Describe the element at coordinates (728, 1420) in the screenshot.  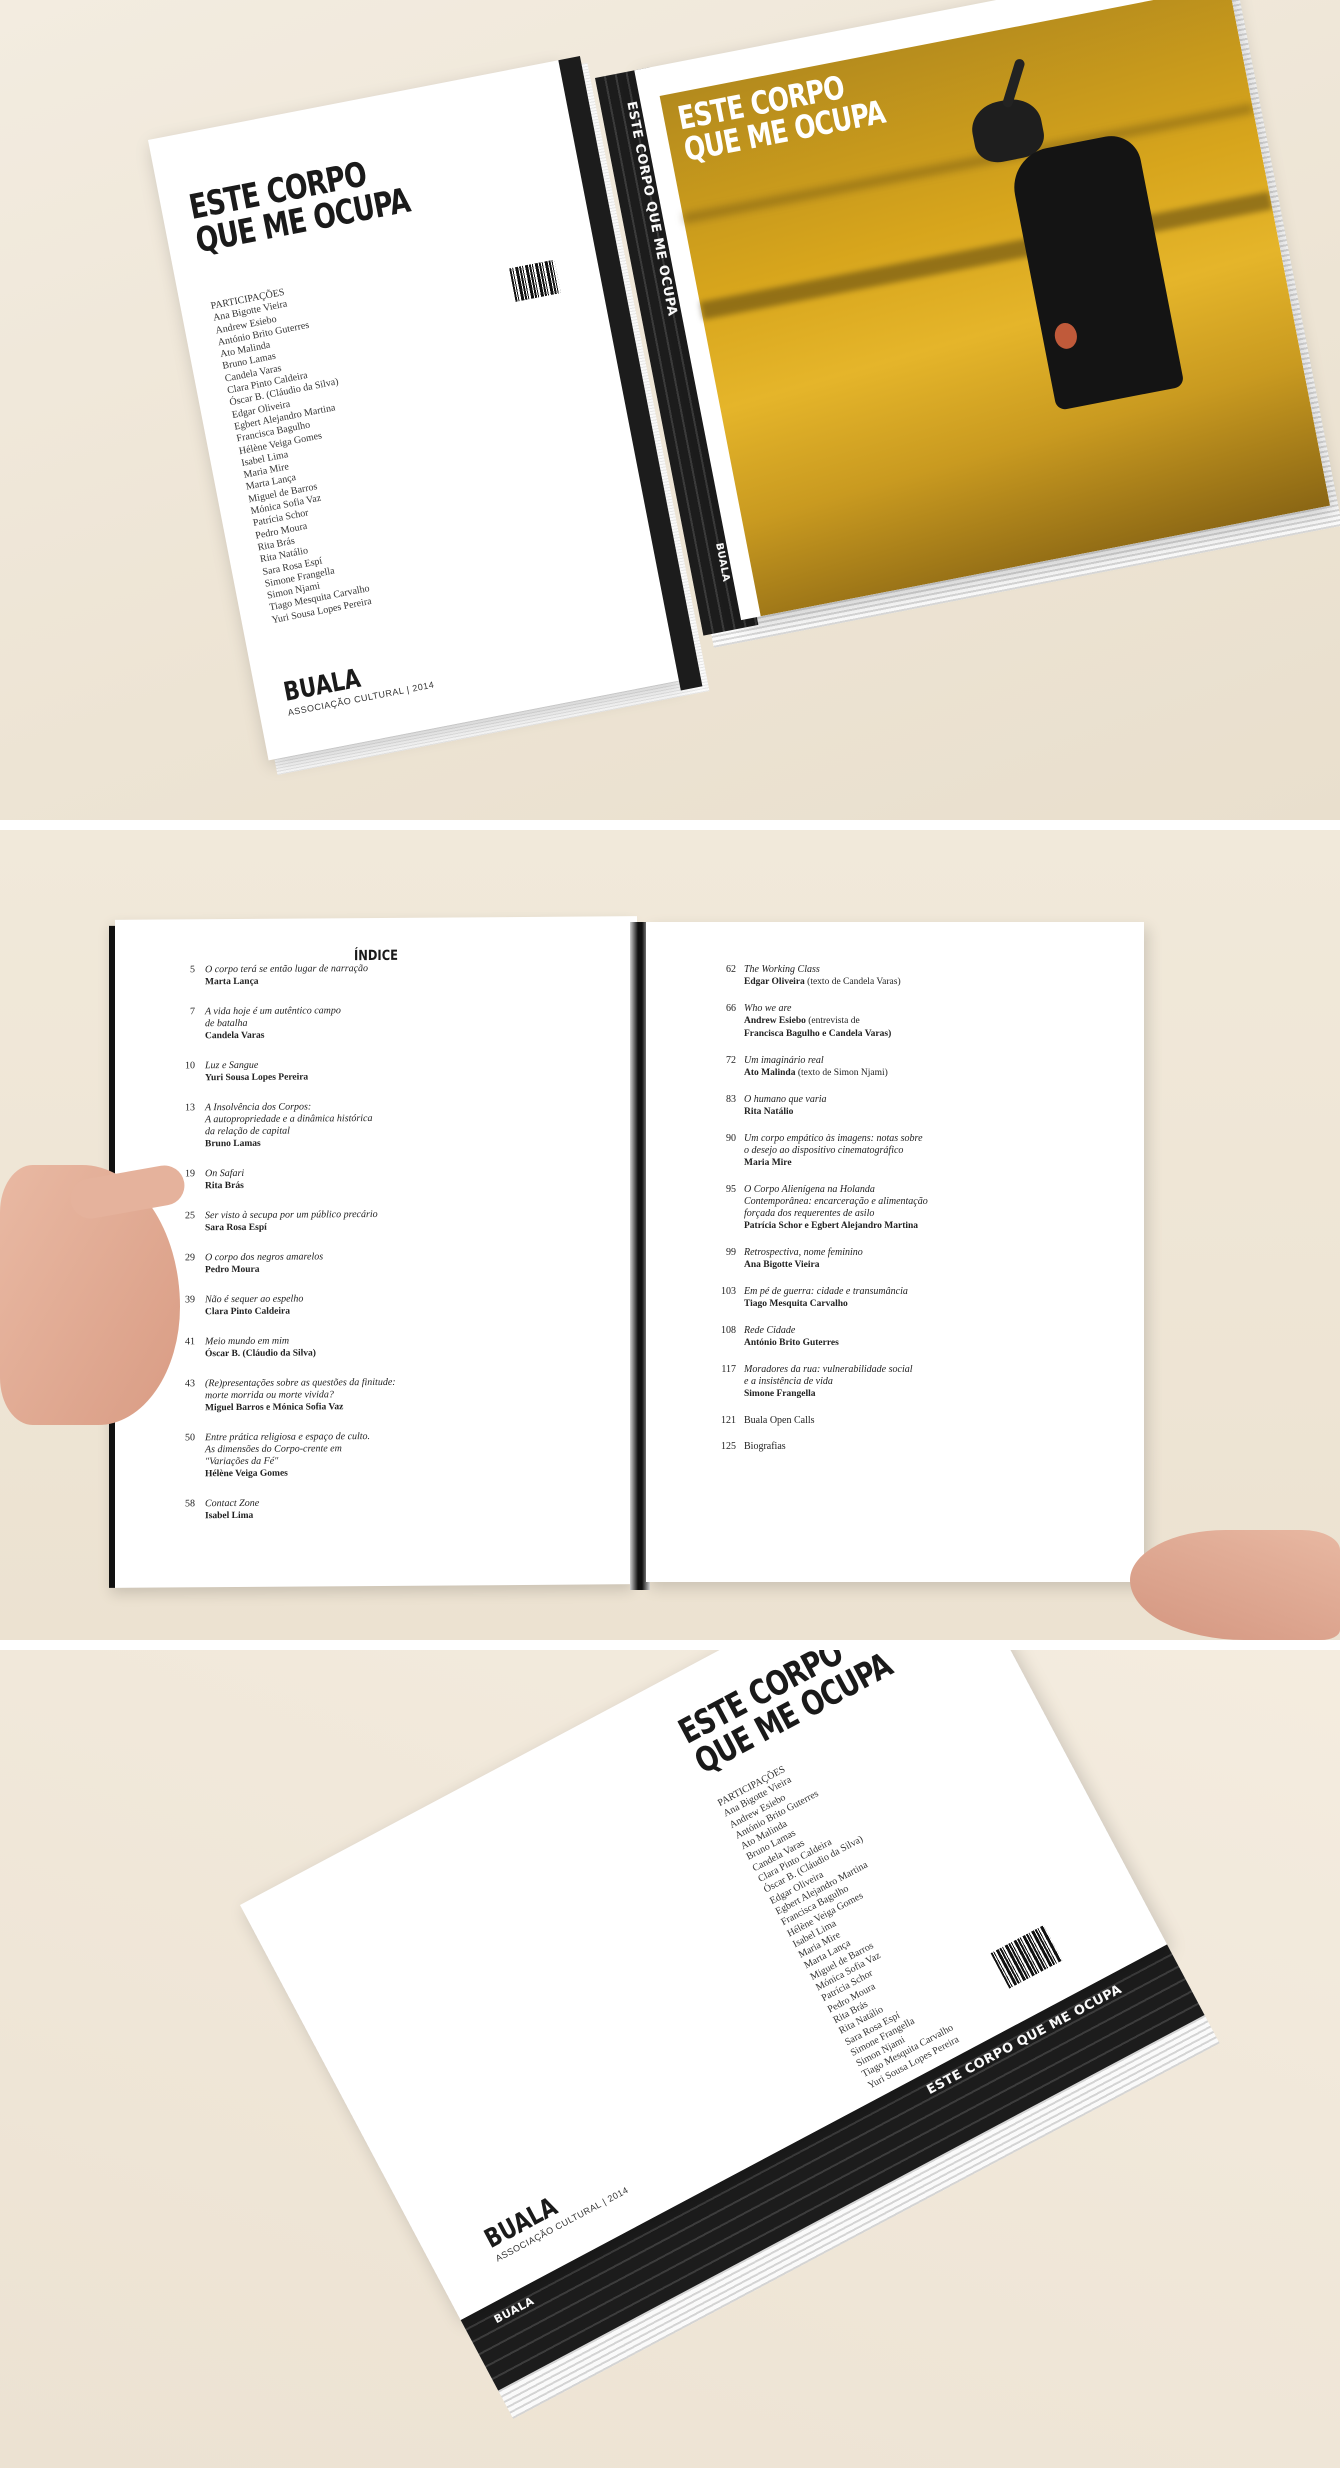
I see `index-entry-page: 121` at that location.